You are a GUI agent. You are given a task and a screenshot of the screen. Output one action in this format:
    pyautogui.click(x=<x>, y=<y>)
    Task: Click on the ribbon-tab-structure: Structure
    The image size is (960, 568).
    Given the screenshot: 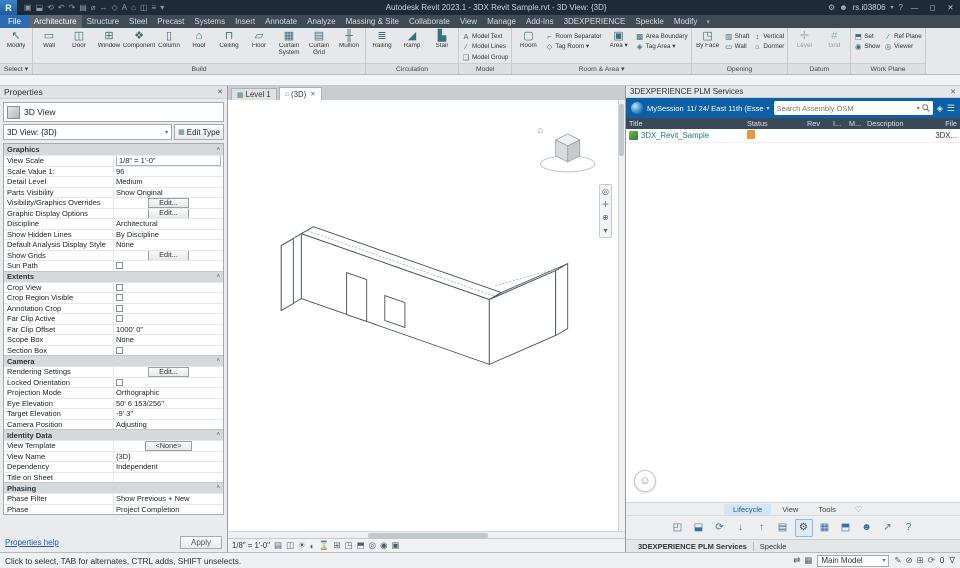 What is the action you would take?
    pyautogui.click(x=103, y=21)
    